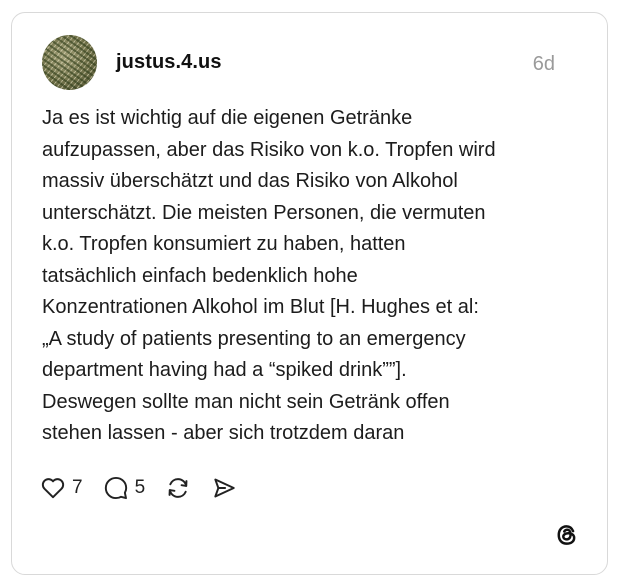 The image size is (620, 587). I want to click on reply-count: 5, so click(140, 487).